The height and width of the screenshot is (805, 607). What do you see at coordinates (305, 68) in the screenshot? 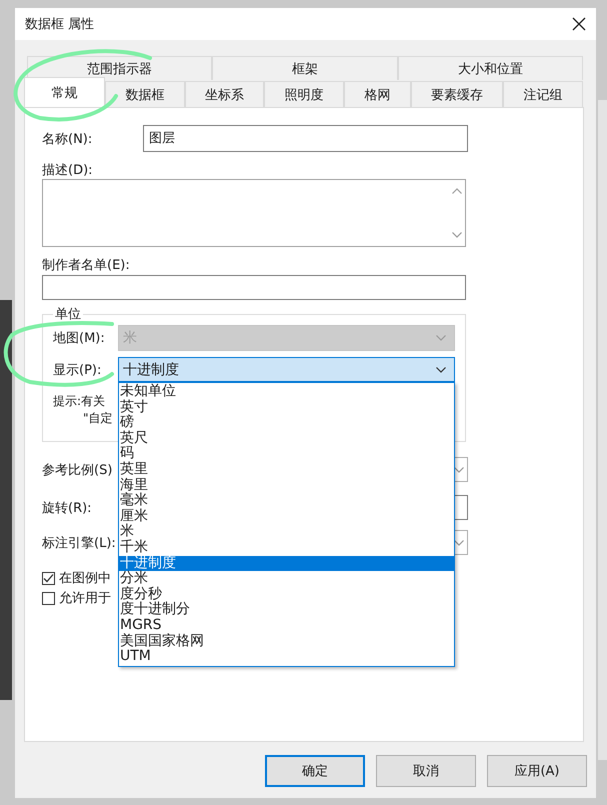
I see `tab: 框架` at bounding box center [305, 68].